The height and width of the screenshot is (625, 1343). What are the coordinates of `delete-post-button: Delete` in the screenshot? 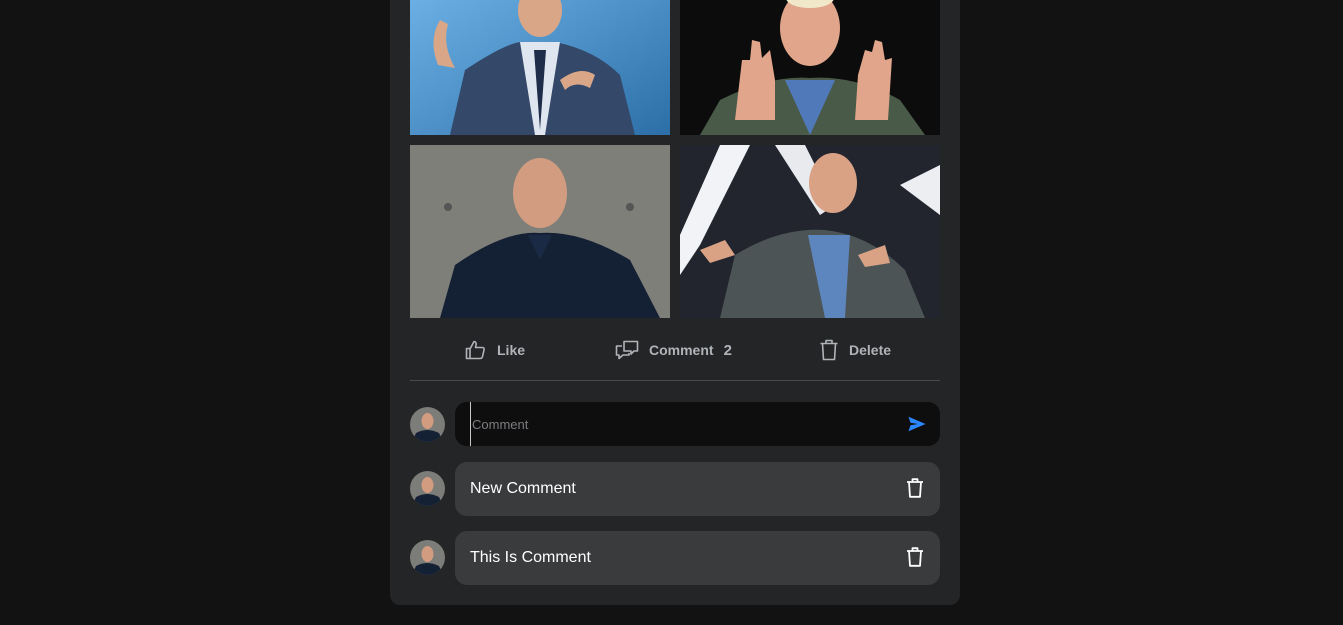 It's located at (855, 350).